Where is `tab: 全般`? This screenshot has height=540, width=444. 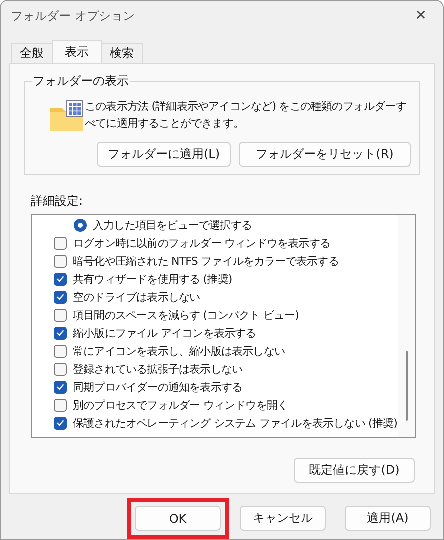
tab: 全般 is located at coordinates (32, 53).